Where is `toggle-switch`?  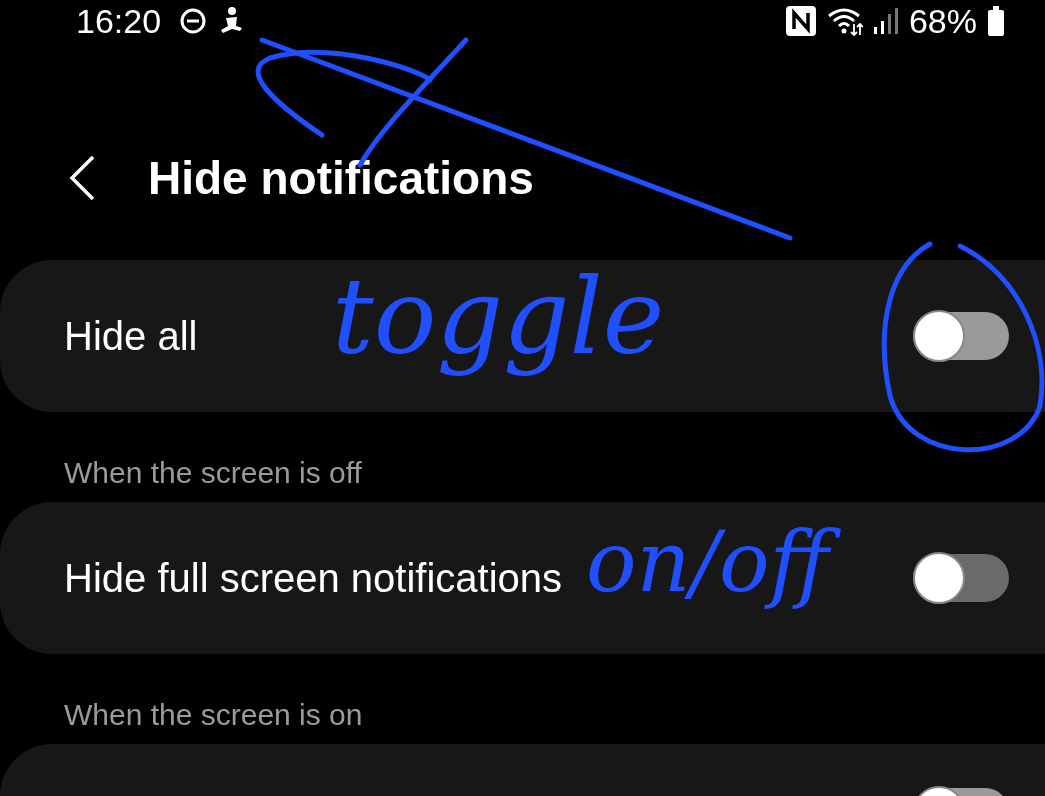 toggle-switch is located at coordinates (961, 336).